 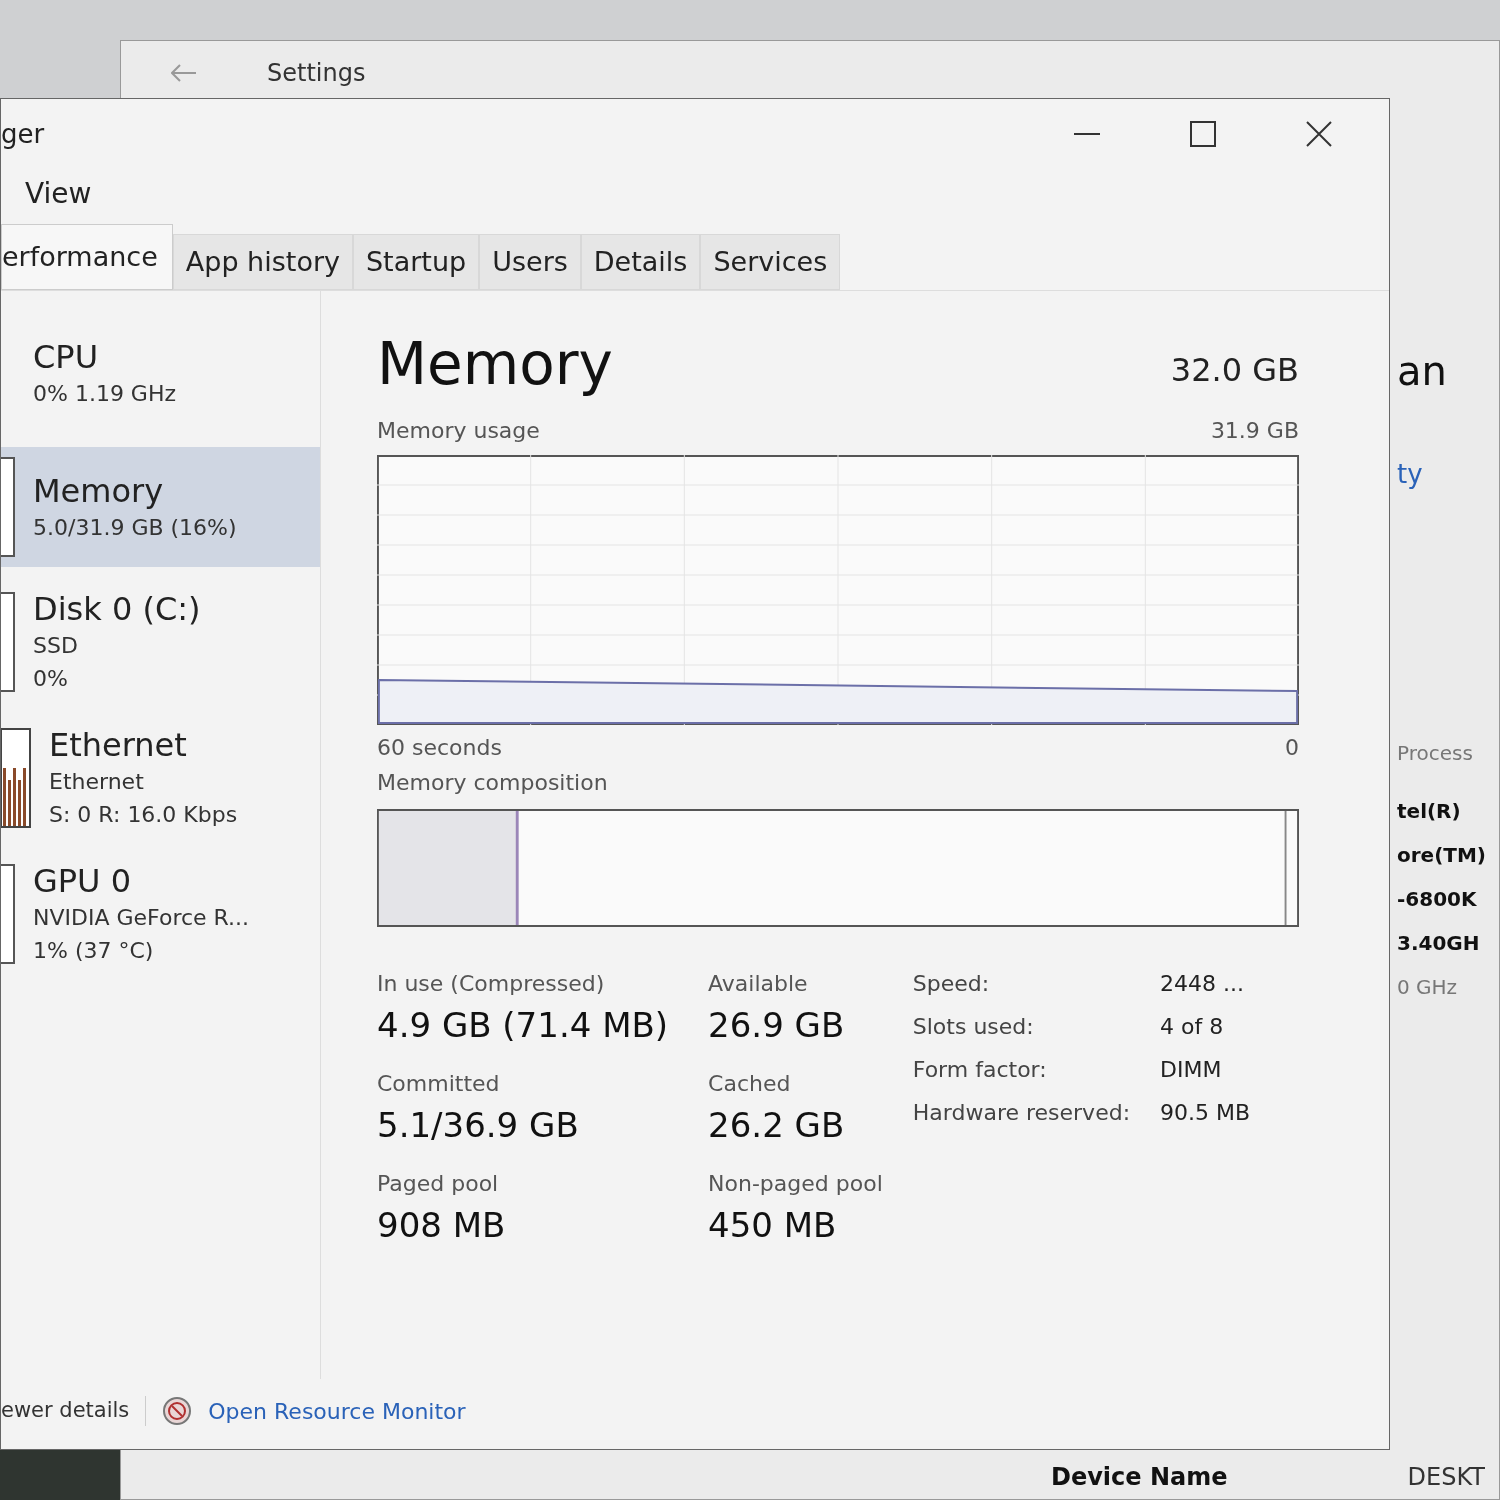 What do you see at coordinates (1087, 134) in the screenshot?
I see `minimize-icon` at bounding box center [1087, 134].